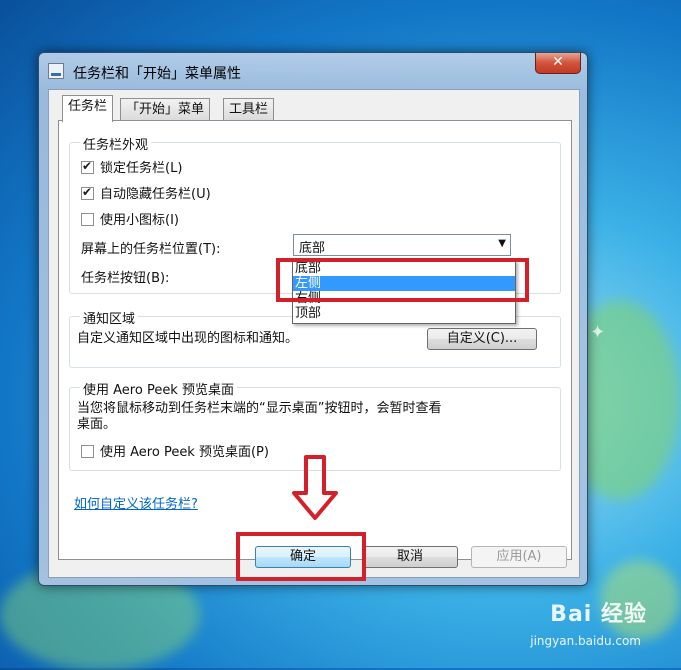 The height and width of the screenshot is (670, 681). What do you see at coordinates (558, 63) in the screenshot?
I see `close-button: ✕` at bounding box center [558, 63].